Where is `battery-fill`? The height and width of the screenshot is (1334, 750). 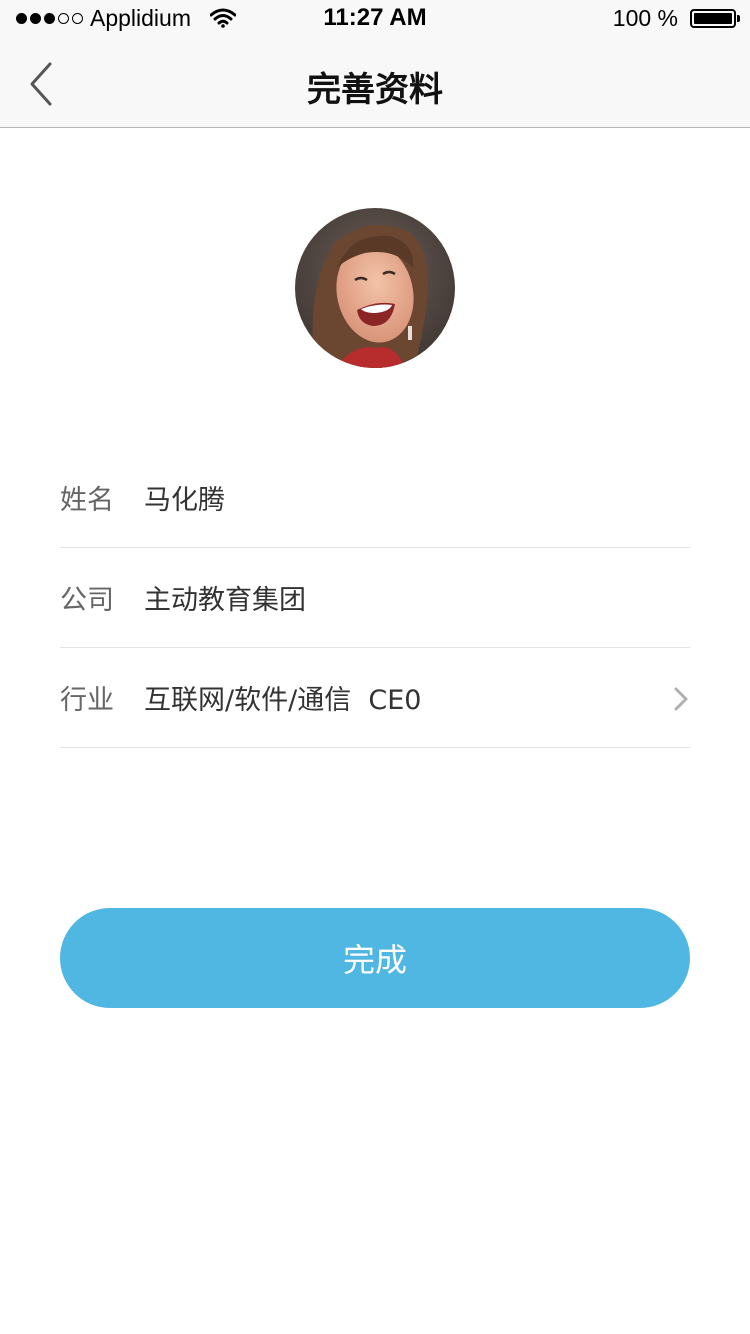
battery-fill is located at coordinates (713, 18).